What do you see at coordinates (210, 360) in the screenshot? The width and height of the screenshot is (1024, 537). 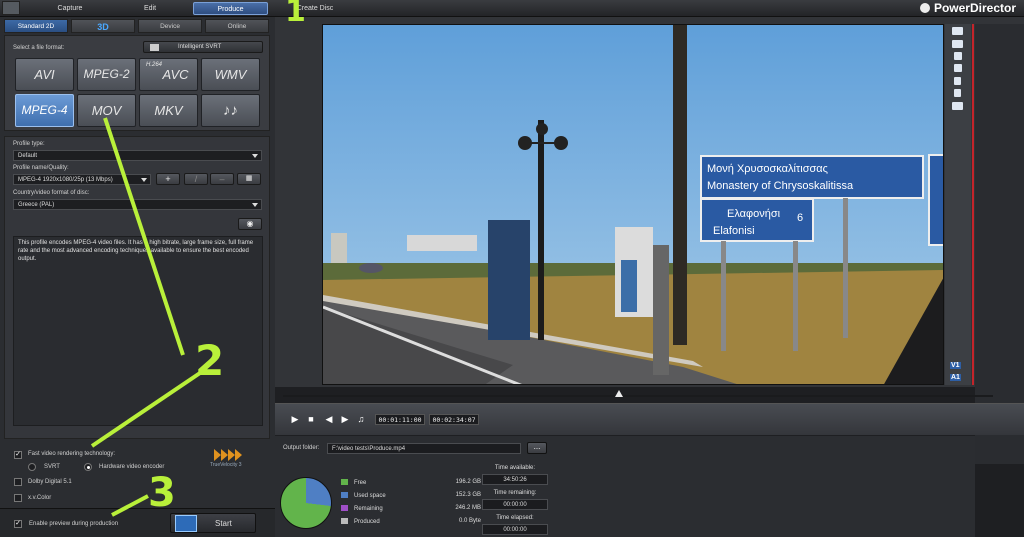 I see `annotation-number-2: 2` at bounding box center [210, 360].